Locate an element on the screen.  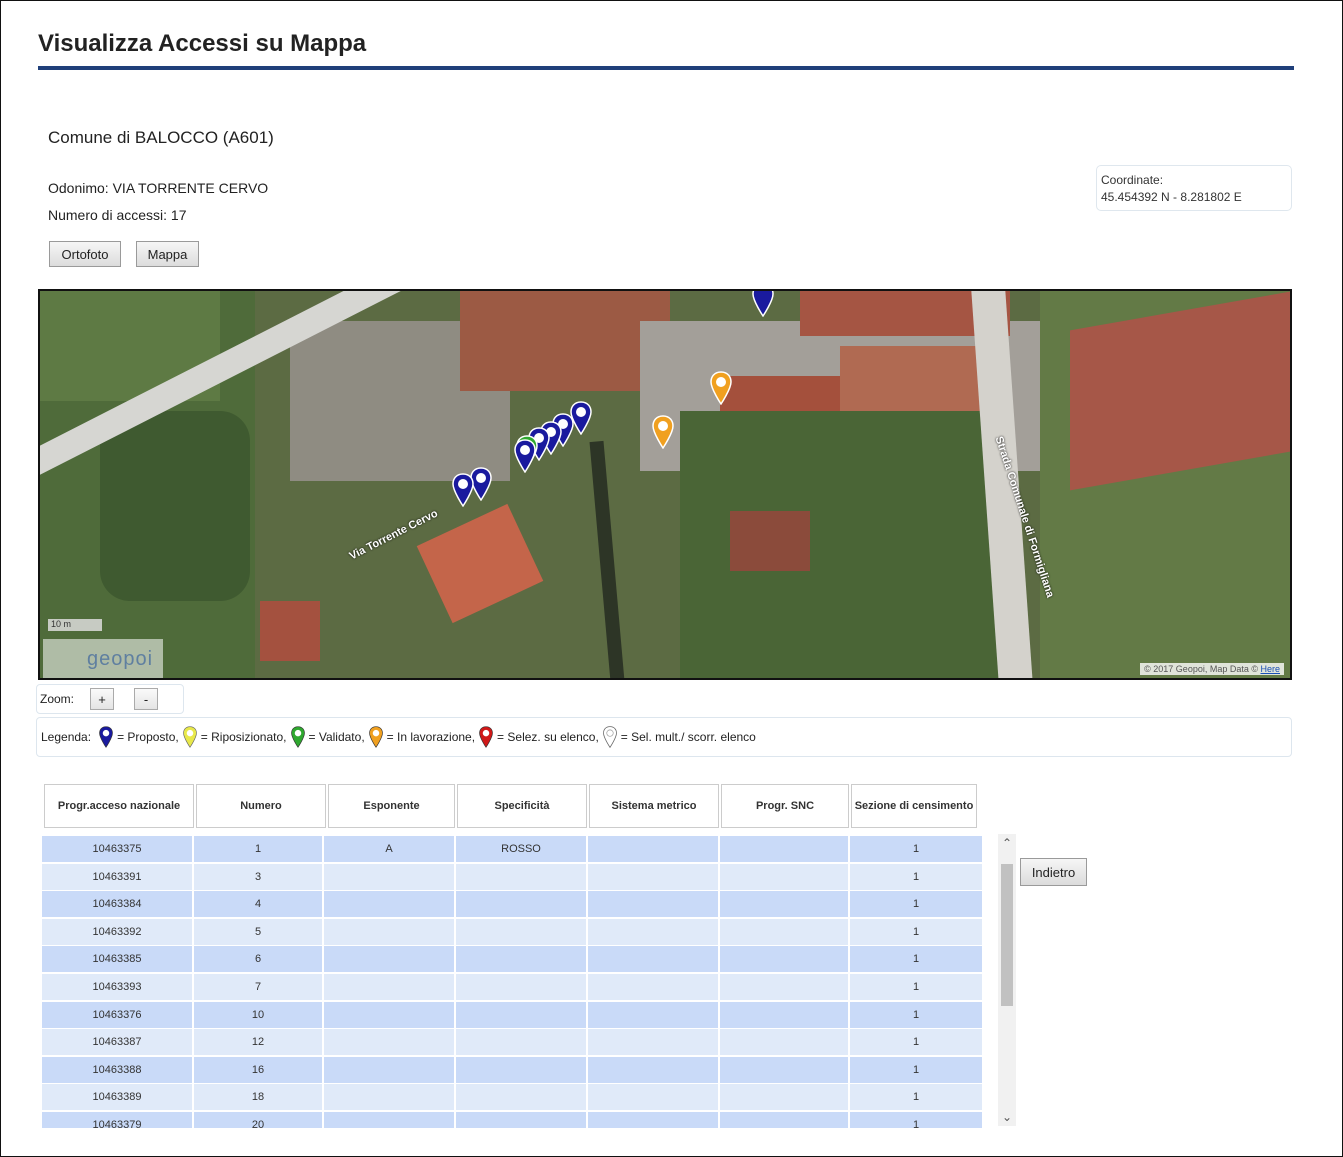
column-header: Progr. SNC is located at coordinates (785, 806).